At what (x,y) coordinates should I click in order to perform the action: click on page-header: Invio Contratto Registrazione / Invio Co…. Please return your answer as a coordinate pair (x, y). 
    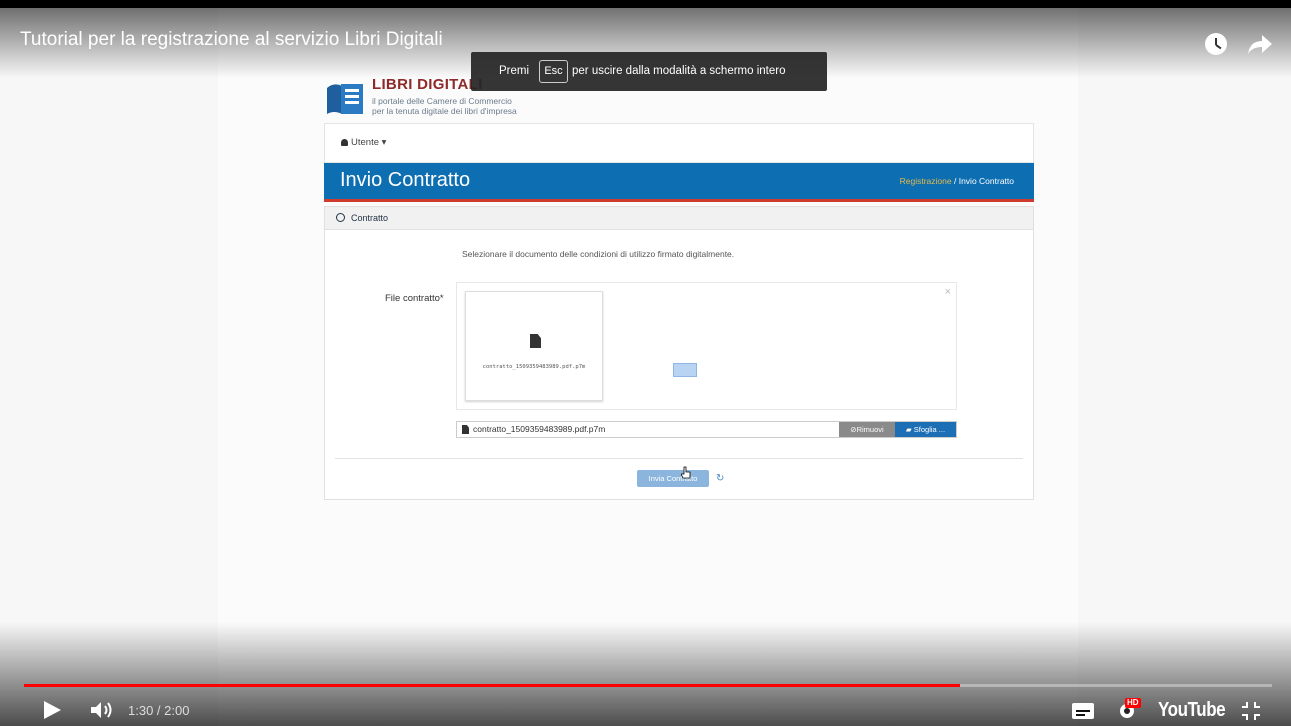
    Looking at the image, I should click on (679, 182).